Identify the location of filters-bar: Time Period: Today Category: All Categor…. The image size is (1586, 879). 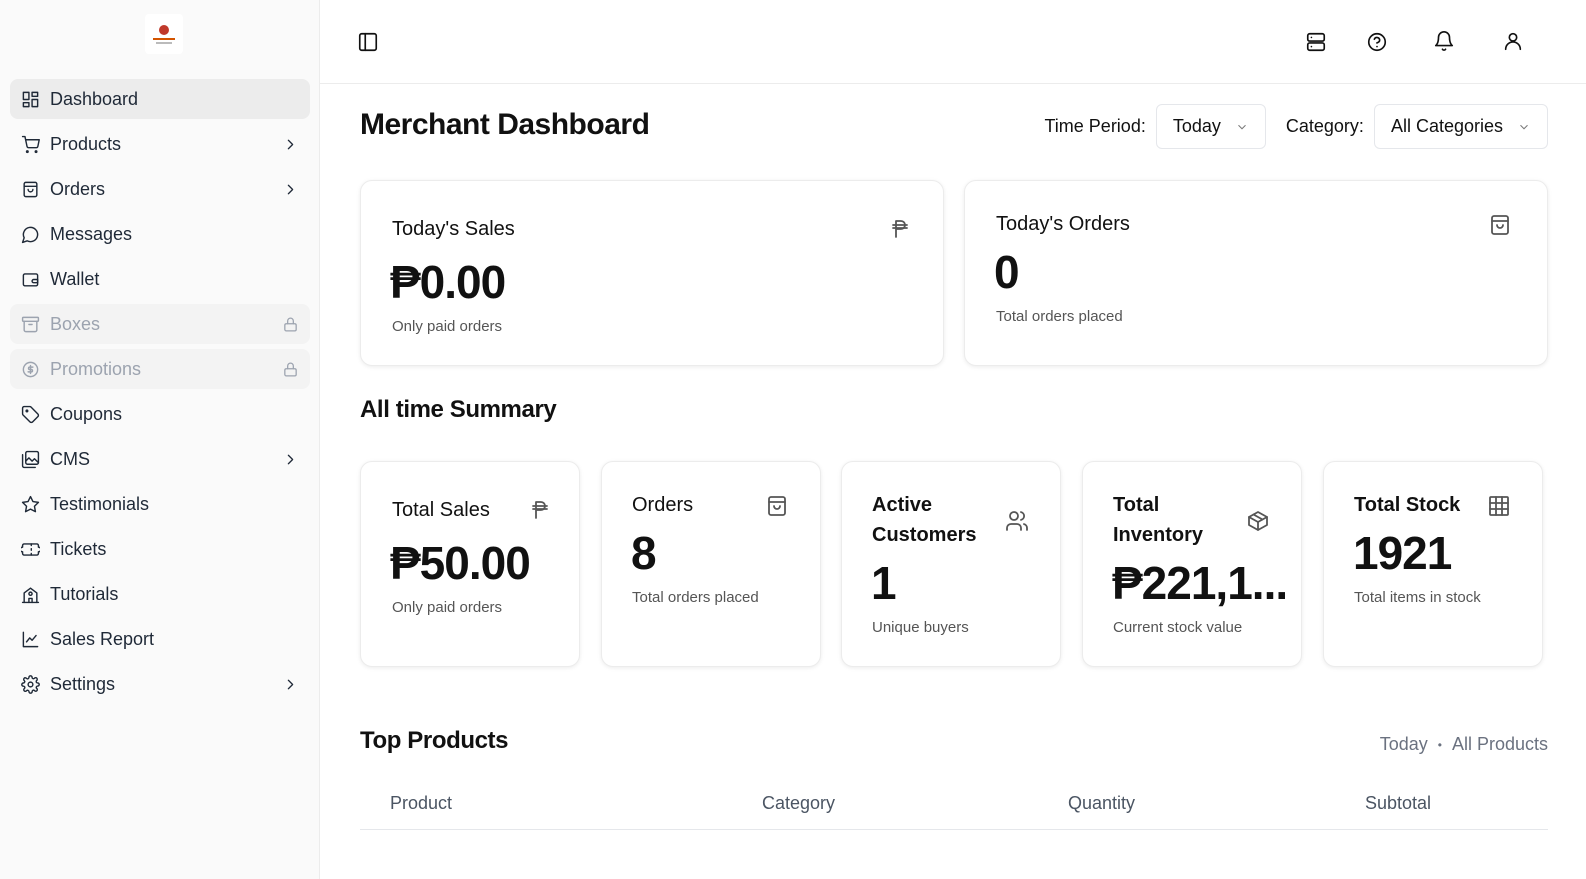
(1296, 126).